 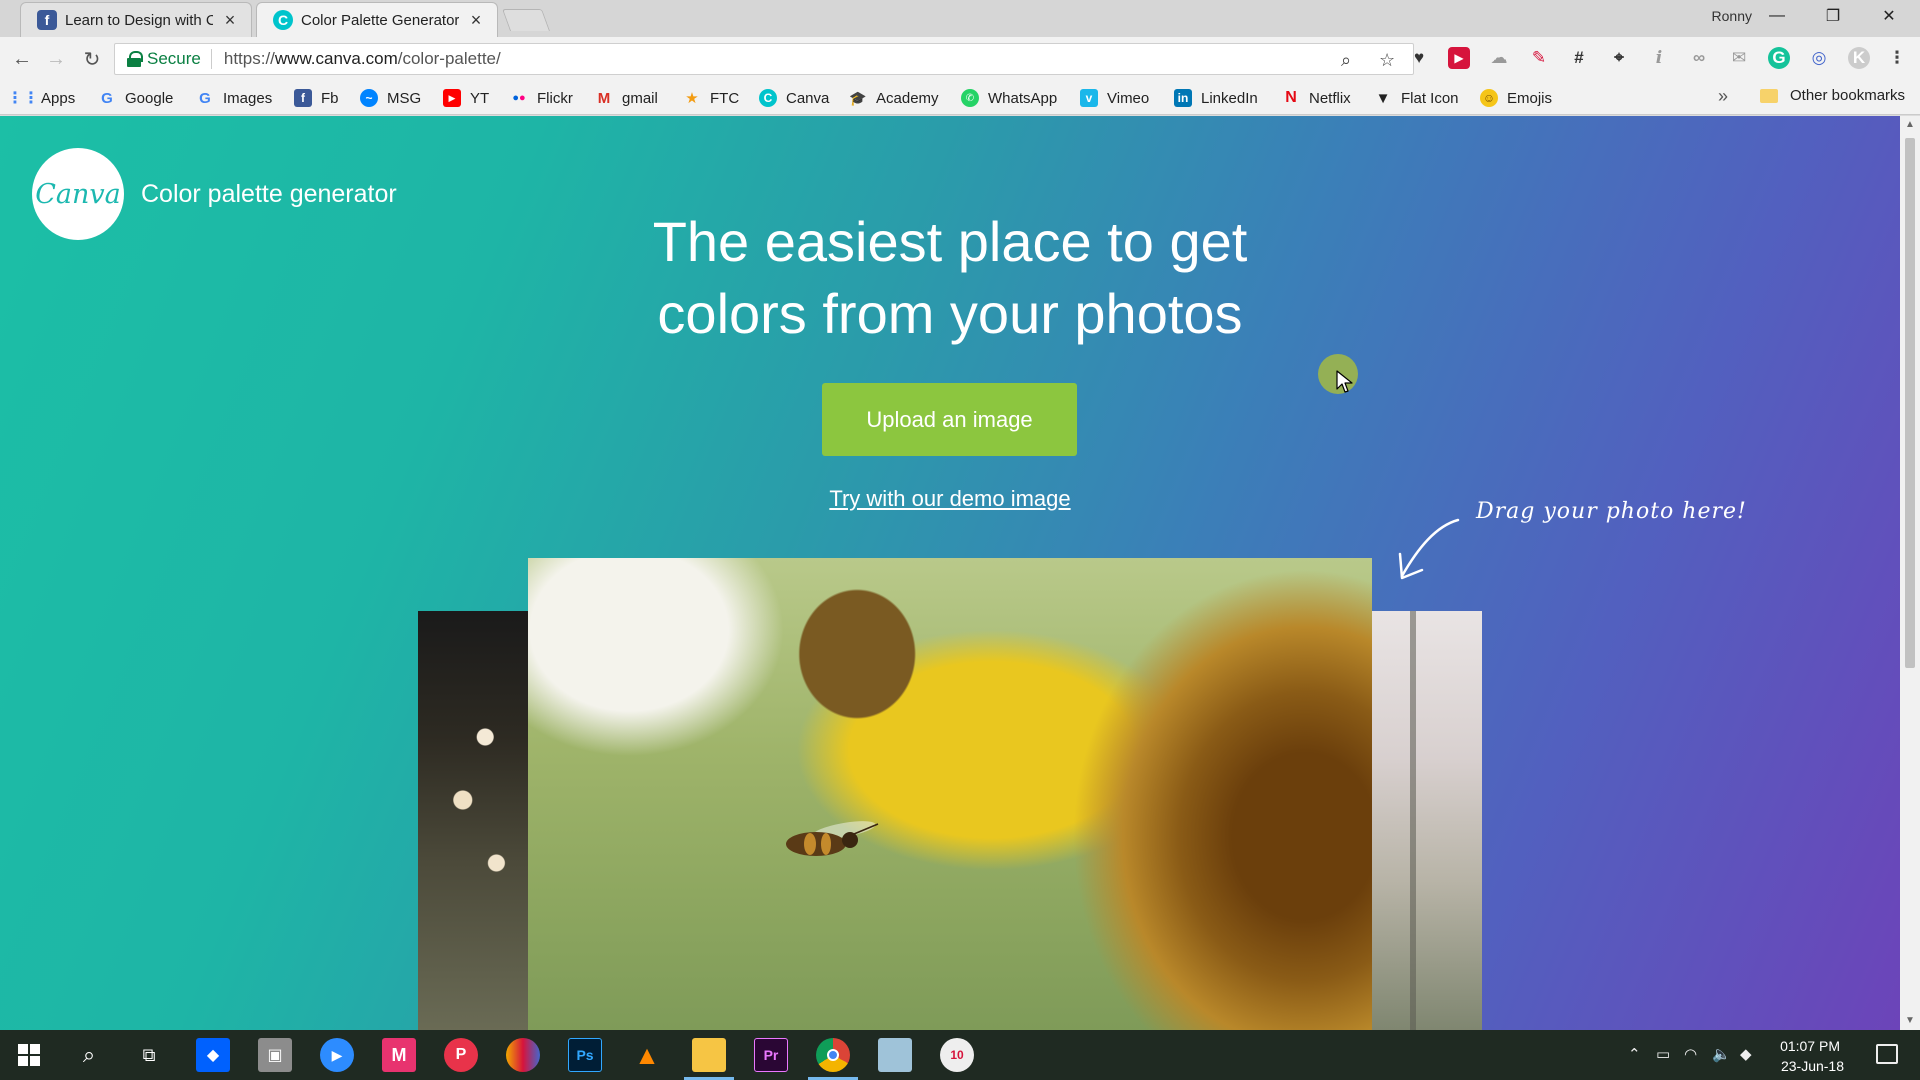 What do you see at coordinates (950, 499) in the screenshot?
I see `demo-image-link: Try with our demo image` at bounding box center [950, 499].